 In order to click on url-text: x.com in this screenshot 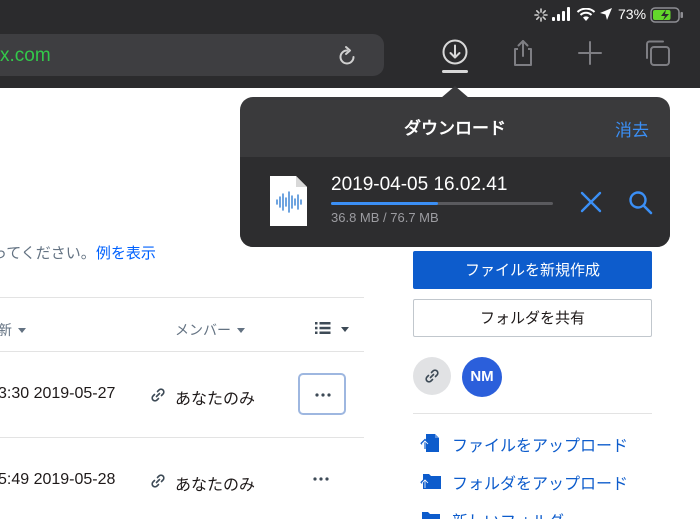, I will do `click(25, 55)`.